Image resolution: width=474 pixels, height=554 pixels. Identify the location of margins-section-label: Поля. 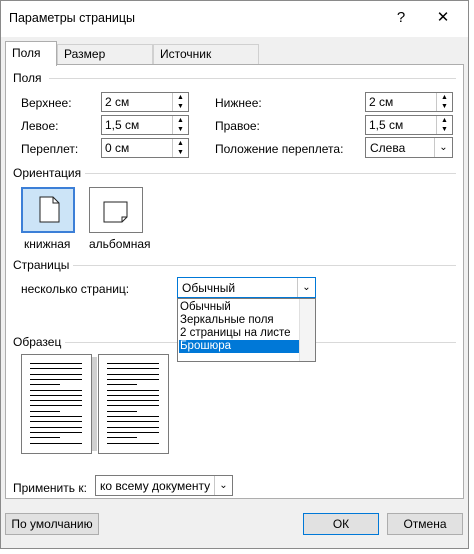
(29, 78).